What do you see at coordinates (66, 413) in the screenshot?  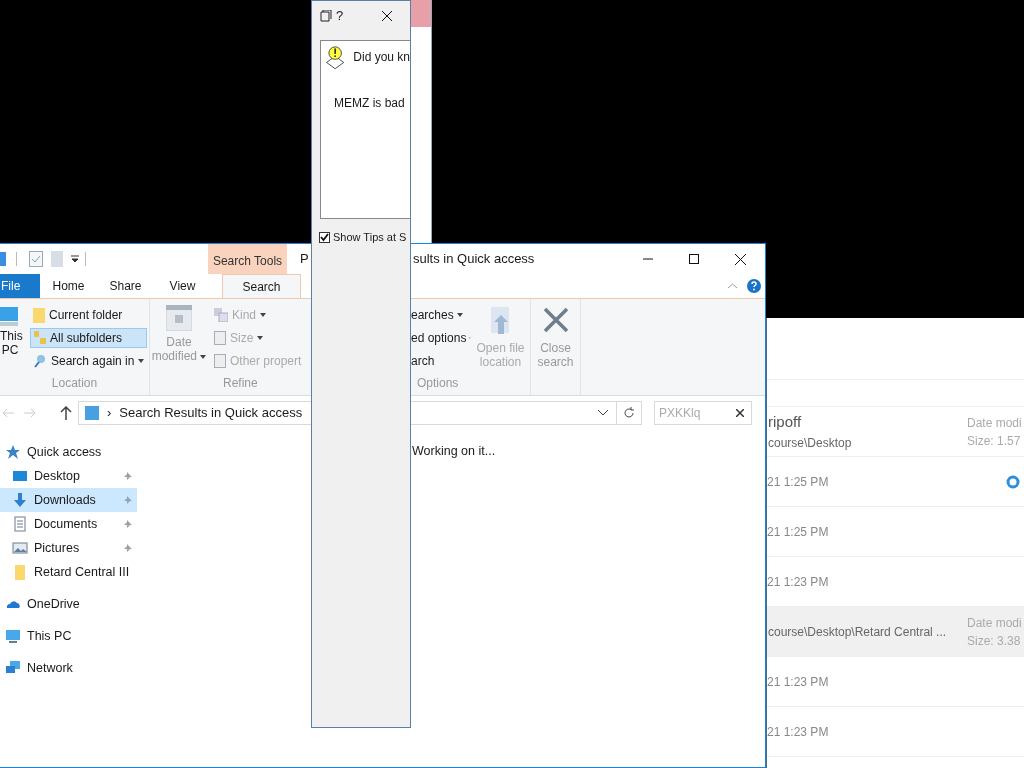 I see `up-arrow-icon` at bounding box center [66, 413].